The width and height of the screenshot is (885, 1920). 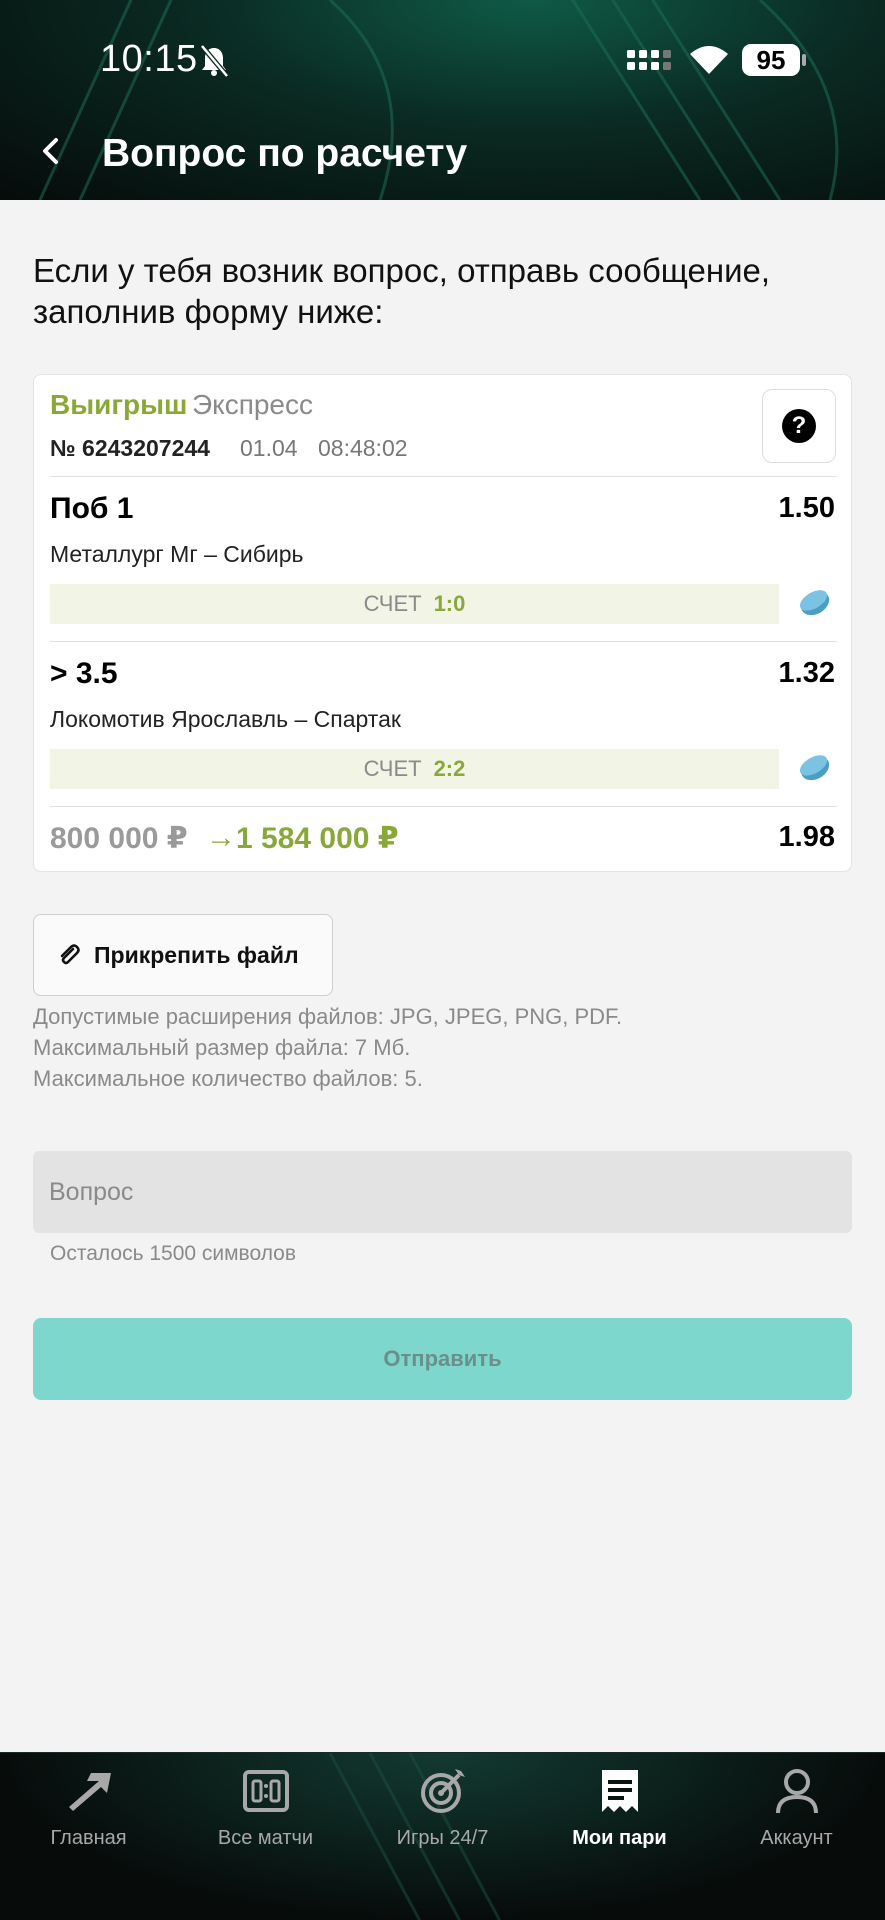 I want to click on tab-label: Все матчи, so click(x=265, y=1838).